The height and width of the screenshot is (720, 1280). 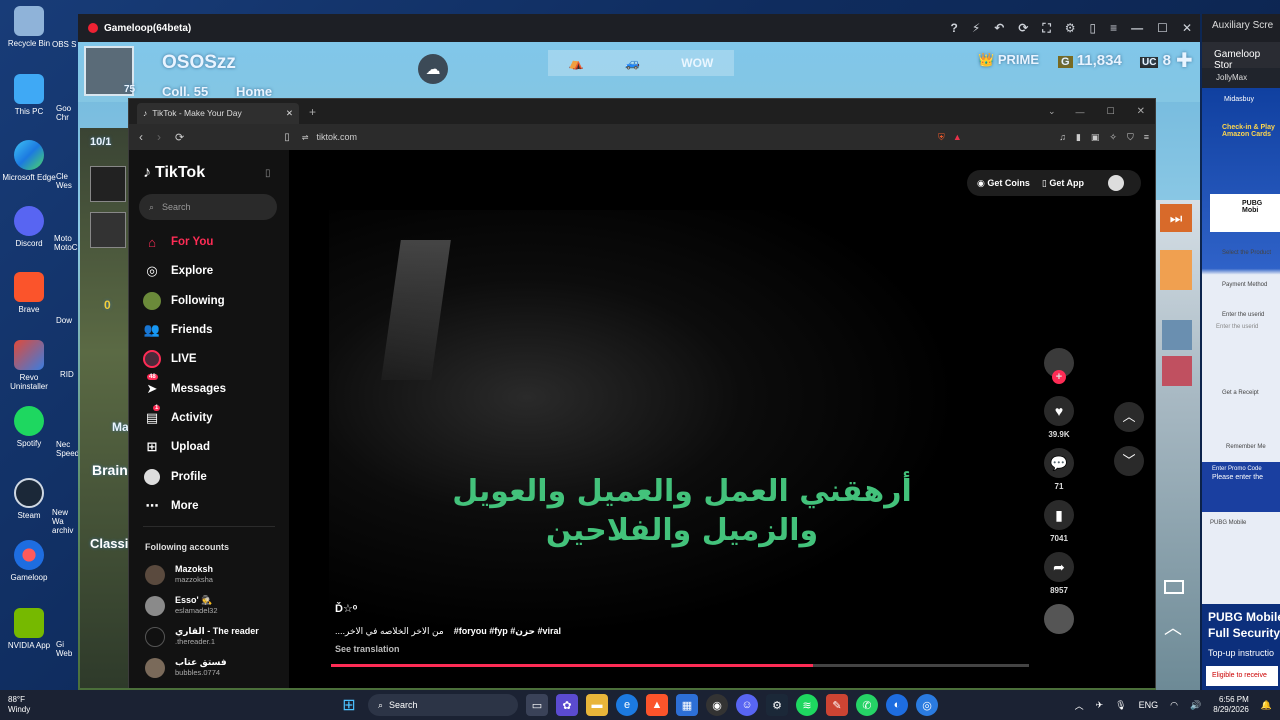 I want to click on spotify-icon: ≋, so click(x=807, y=705).